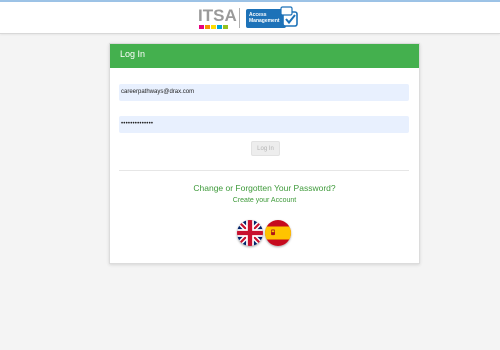 The width and height of the screenshot is (500, 350). Describe the element at coordinates (133, 54) in the screenshot. I see `login-title: Log In` at that location.